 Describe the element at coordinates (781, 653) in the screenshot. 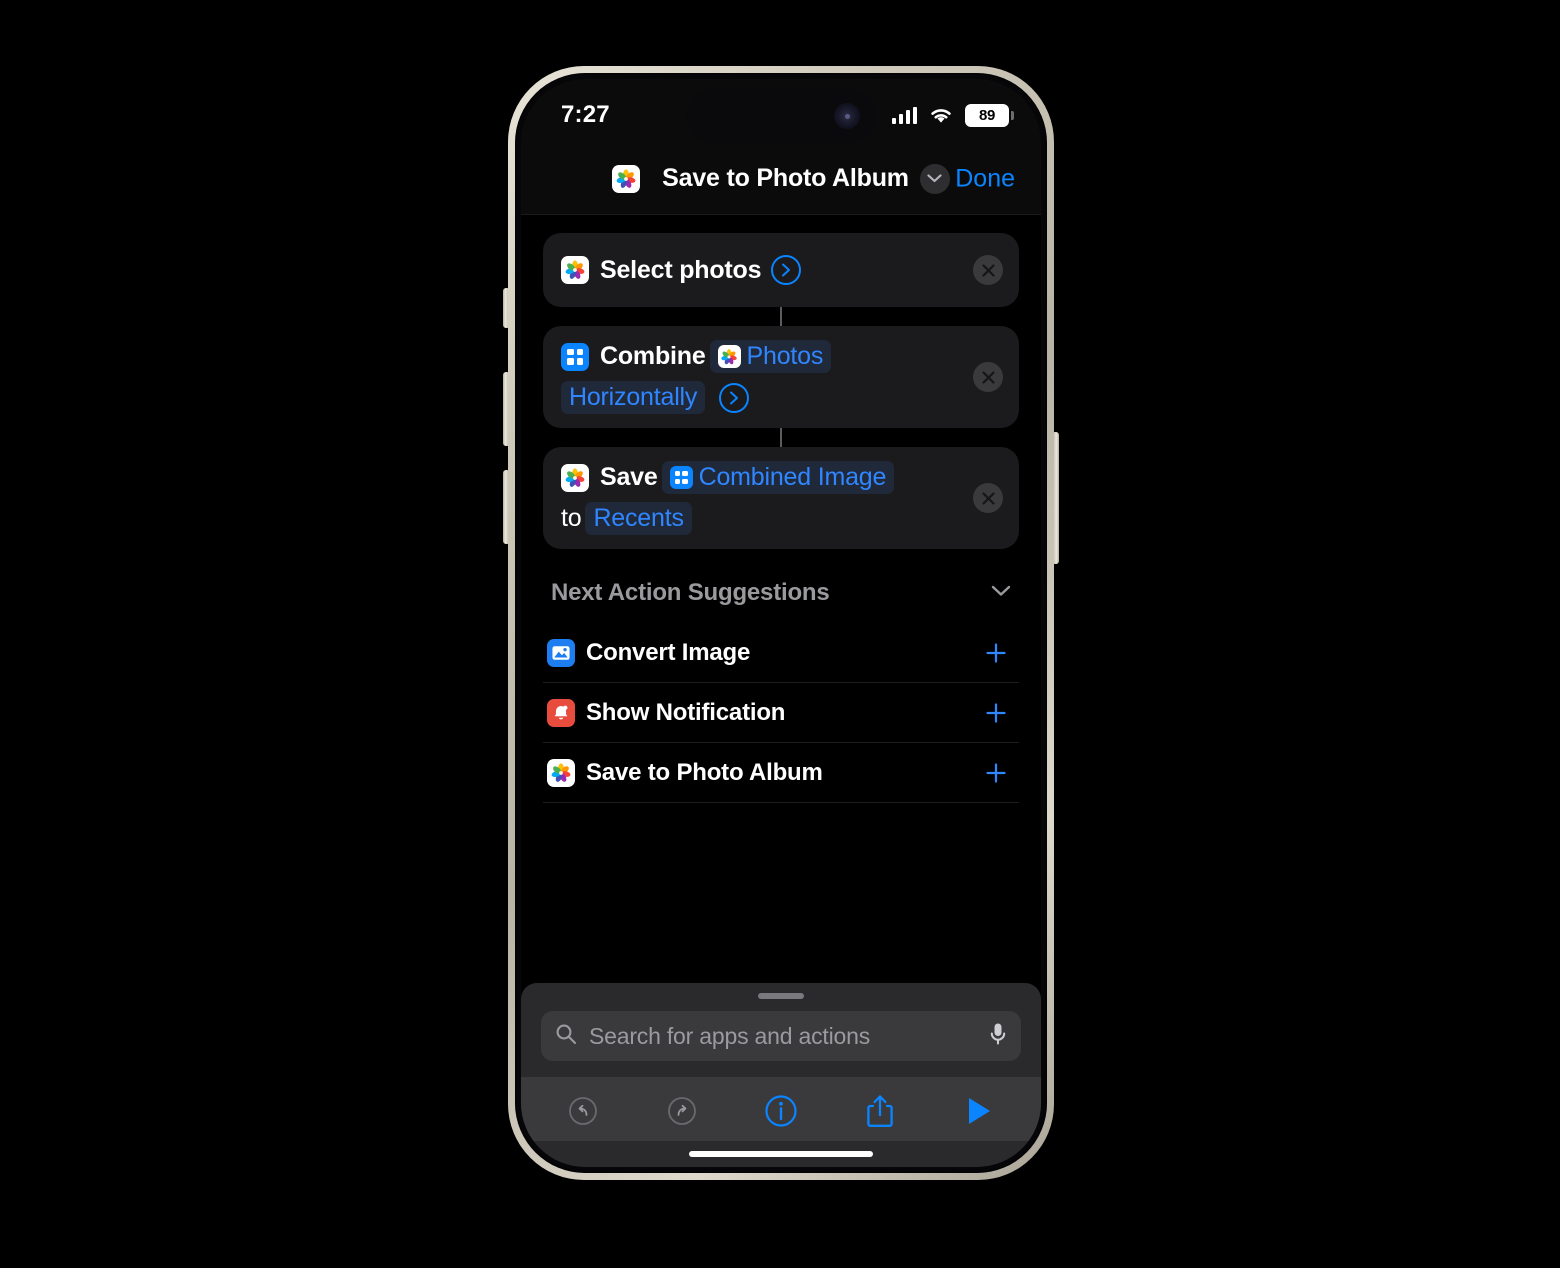

I see `suggestion-row-convert-image: Convert Image` at that location.